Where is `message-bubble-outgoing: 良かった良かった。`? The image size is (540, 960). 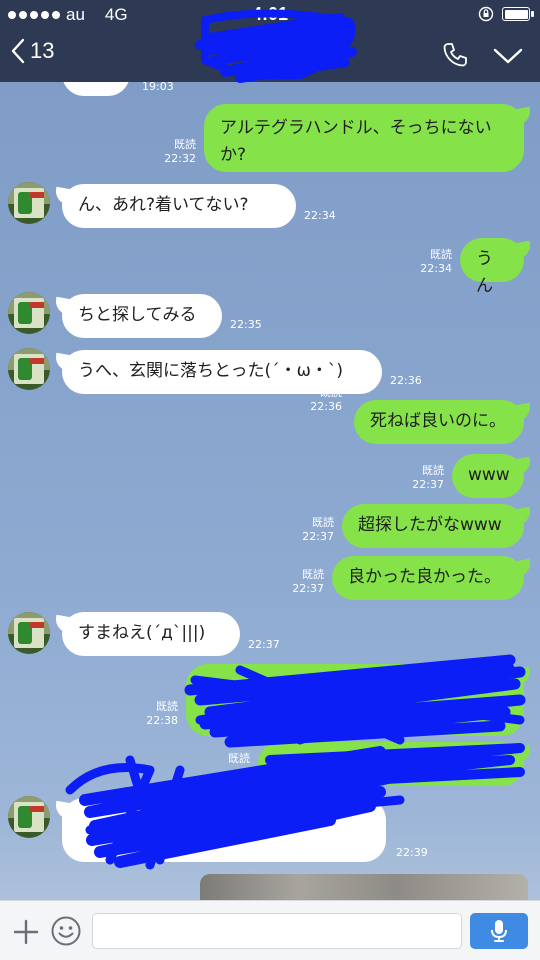 message-bubble-outgoing: 良かった良かった。 is located at coordinates (428, 578).